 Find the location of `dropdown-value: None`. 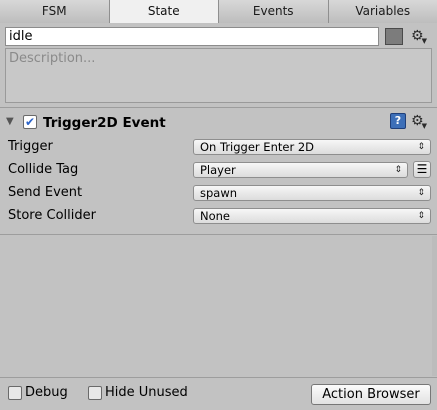

dropdown-value: None is located at coordinates (215, 216).